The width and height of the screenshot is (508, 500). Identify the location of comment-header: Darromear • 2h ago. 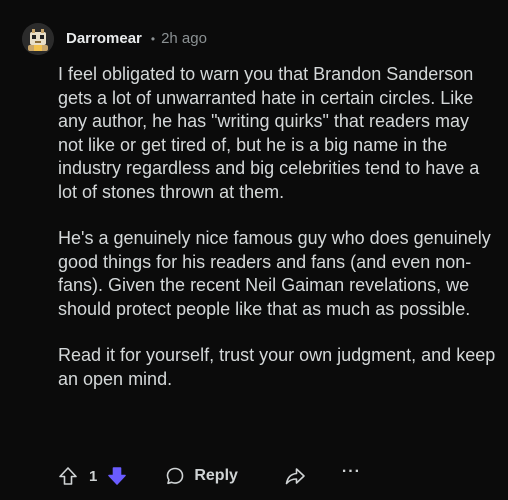
(136, 38).